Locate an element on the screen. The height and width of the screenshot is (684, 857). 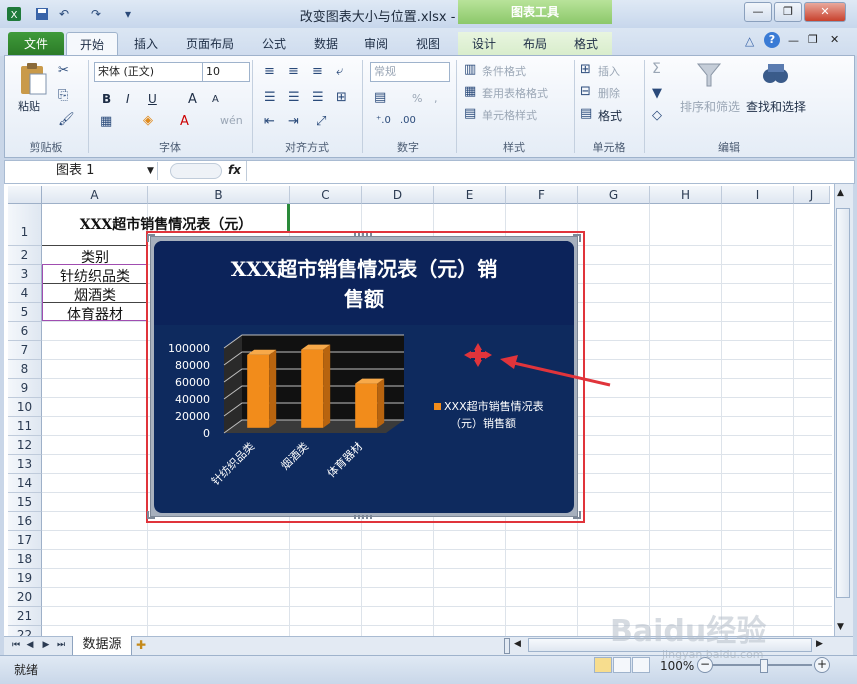
cell-styles-icon: ▤ is located at coordinates (470, 113).